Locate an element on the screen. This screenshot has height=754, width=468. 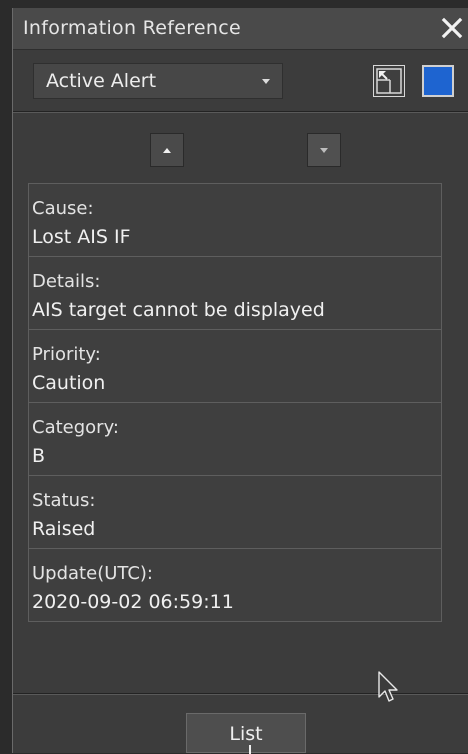
detail-row-cause: Cause: Lost AIS IF is located at coordinates (235, 220).